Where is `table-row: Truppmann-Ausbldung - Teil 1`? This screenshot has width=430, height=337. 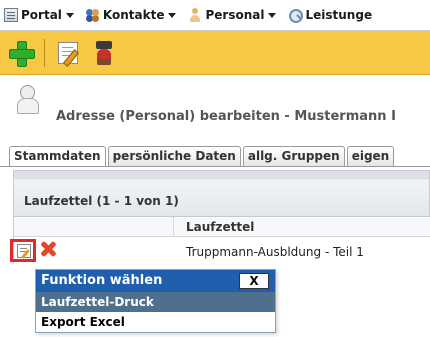
table-row: Truppmann-Ausbldung - Teil 1 is located at coordinates (220, 250).